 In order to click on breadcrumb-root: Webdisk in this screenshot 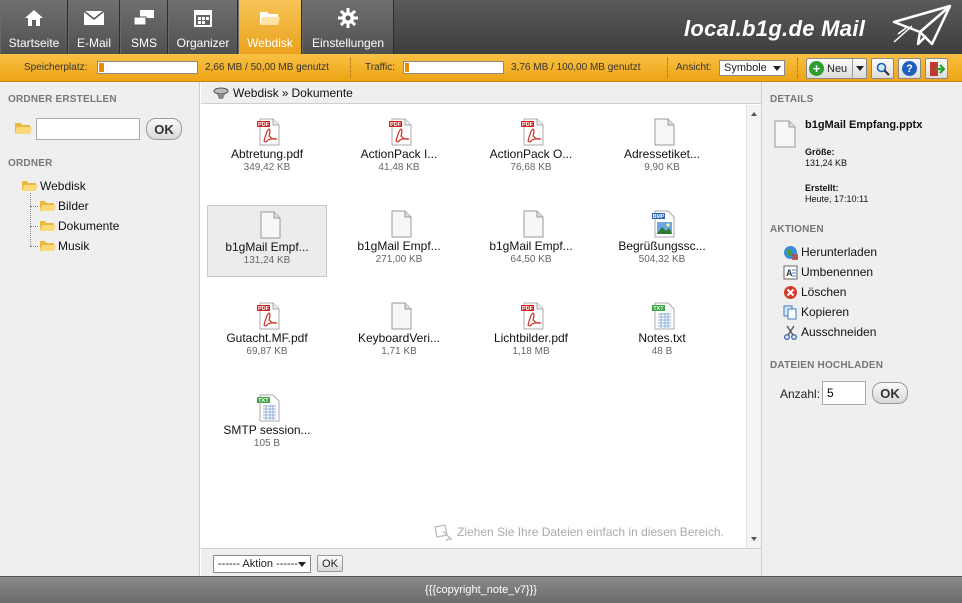, I will do `click(256, 93)`.